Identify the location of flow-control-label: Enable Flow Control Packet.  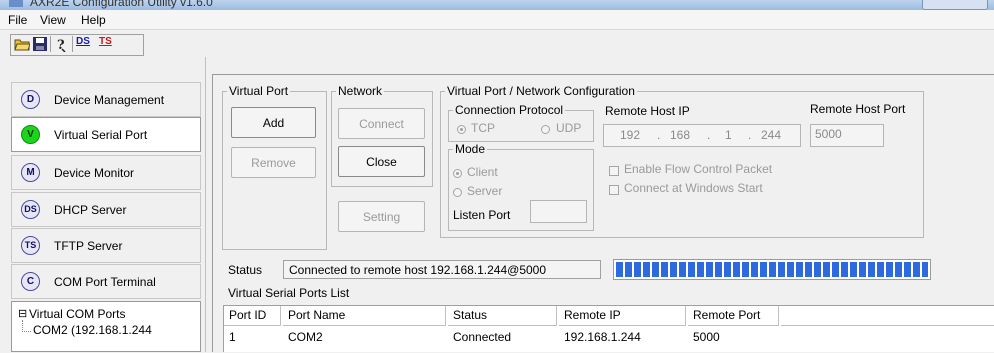
(698, 169).